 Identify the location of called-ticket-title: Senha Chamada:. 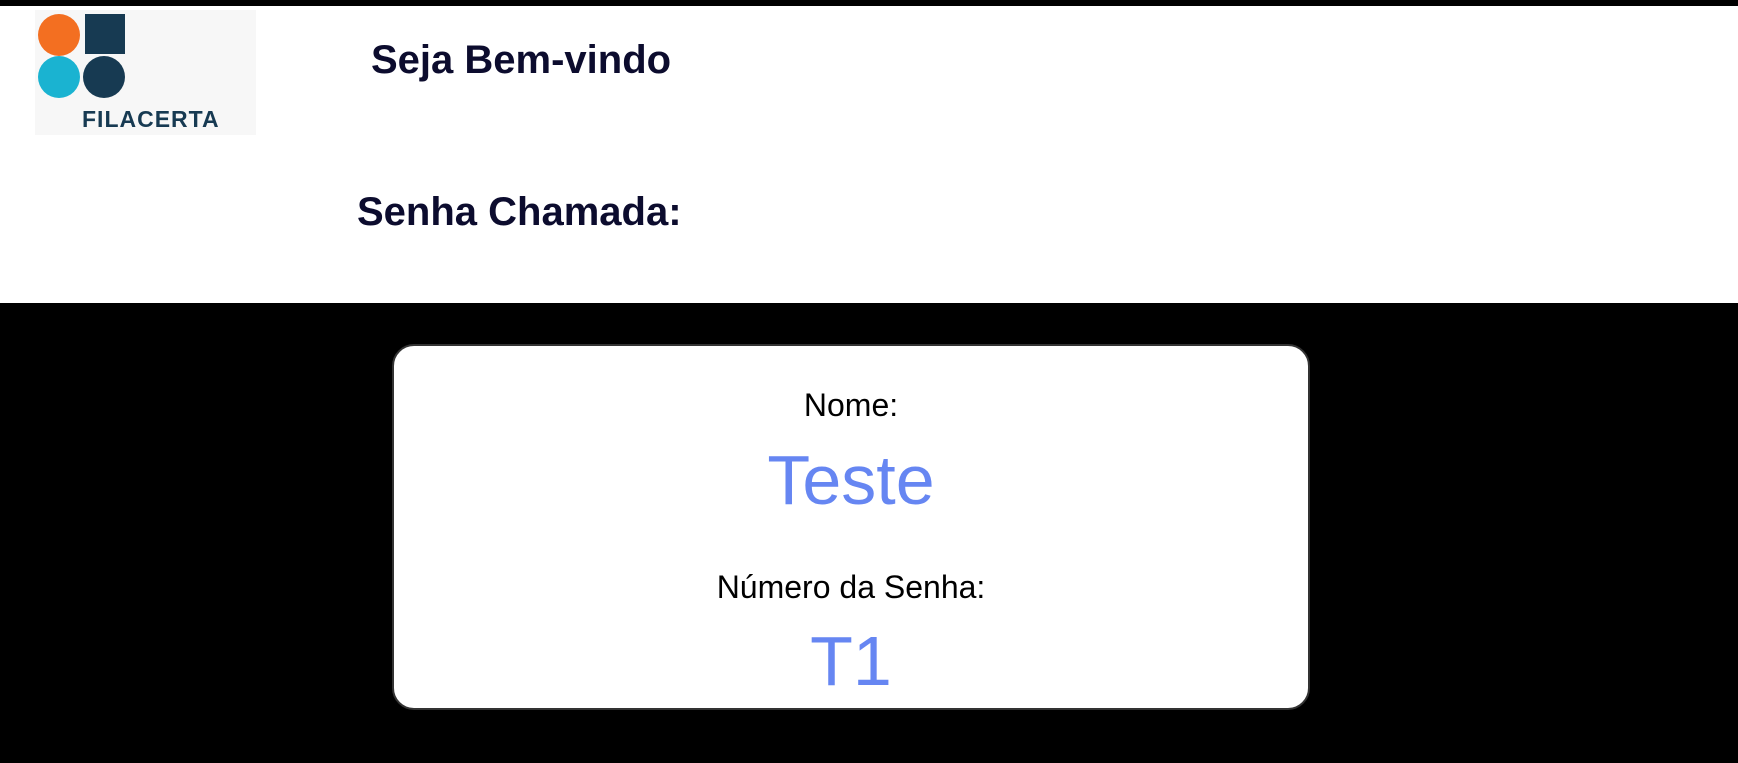
(519, 212).